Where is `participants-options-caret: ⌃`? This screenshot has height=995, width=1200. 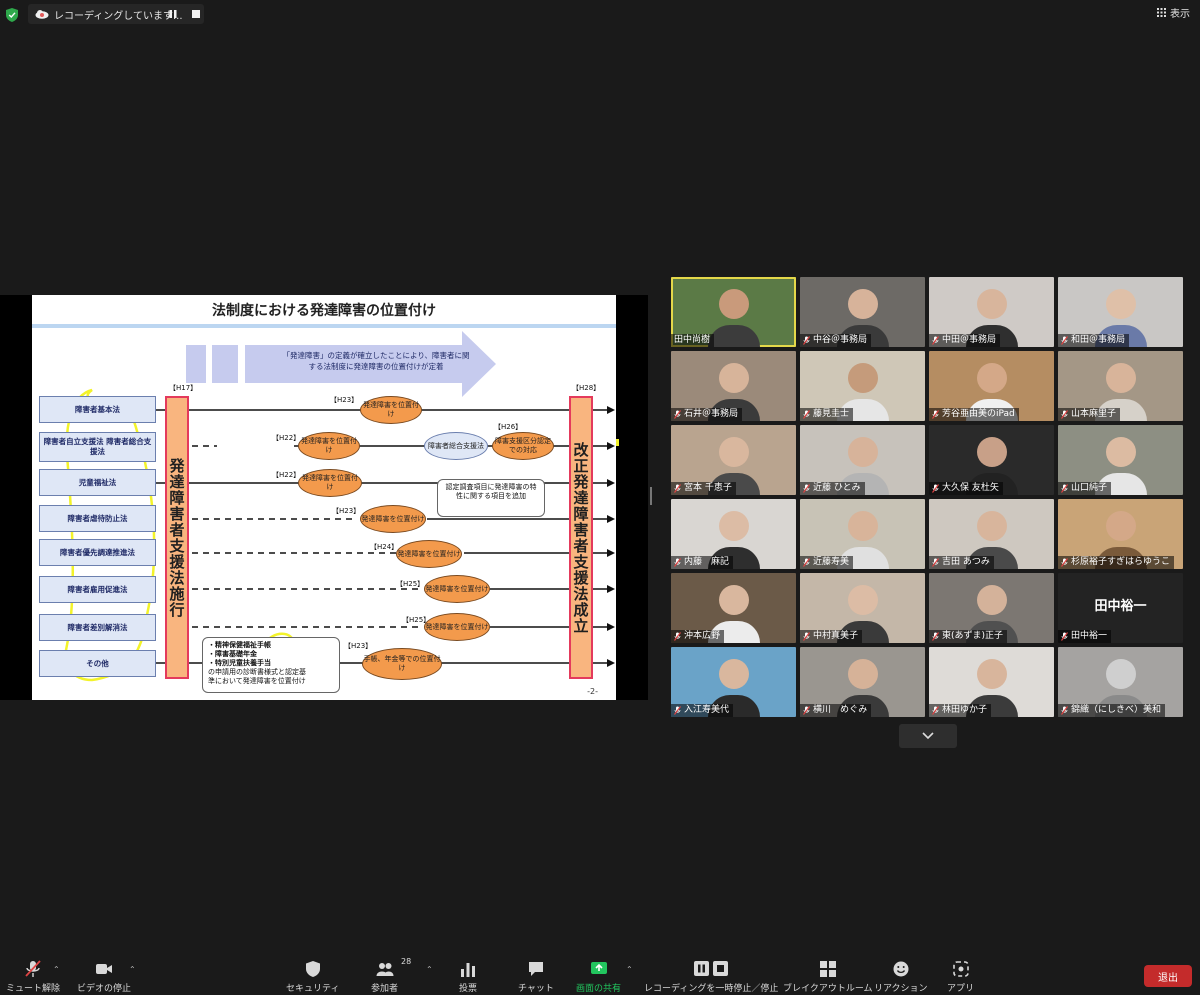 participants-options-caret: ⌃ is located at coordinates (429, 969).